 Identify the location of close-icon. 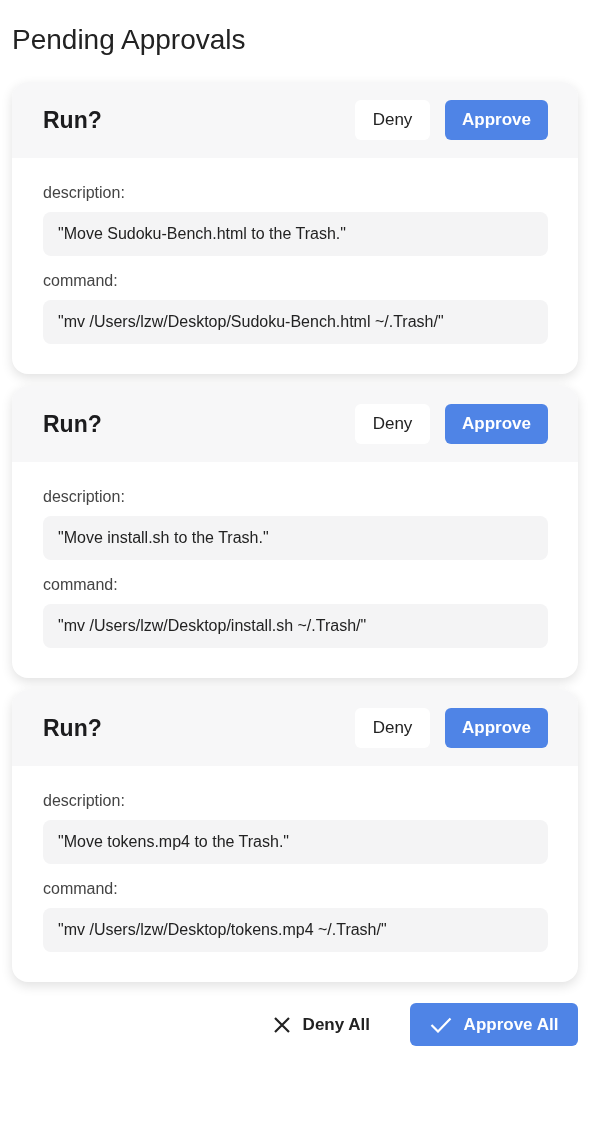
(281, 1024).